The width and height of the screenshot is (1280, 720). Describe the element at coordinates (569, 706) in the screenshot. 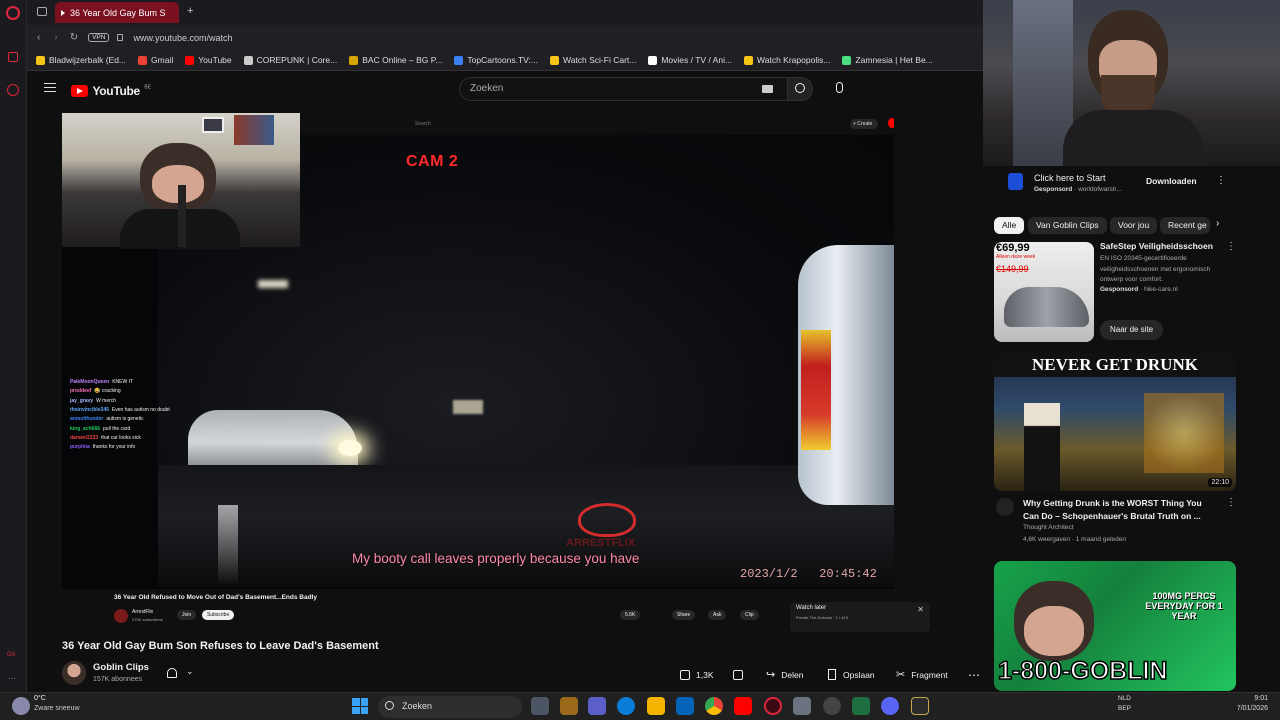

I see `widgets-icon` at that location.